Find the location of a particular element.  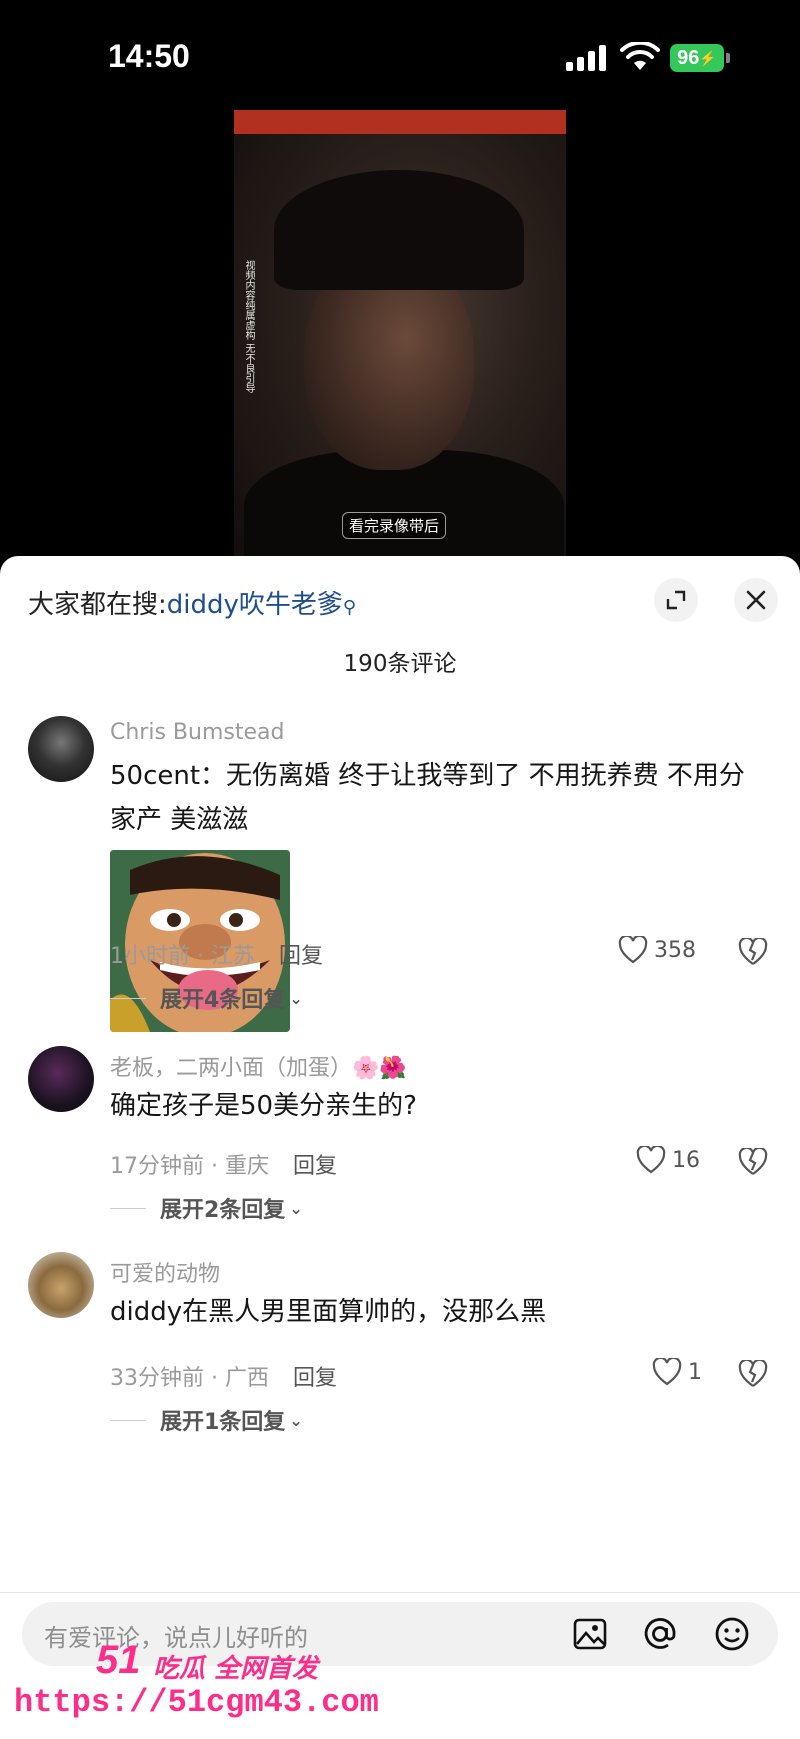

comment-count: 190条评论 is located at coordinates (400, 664).